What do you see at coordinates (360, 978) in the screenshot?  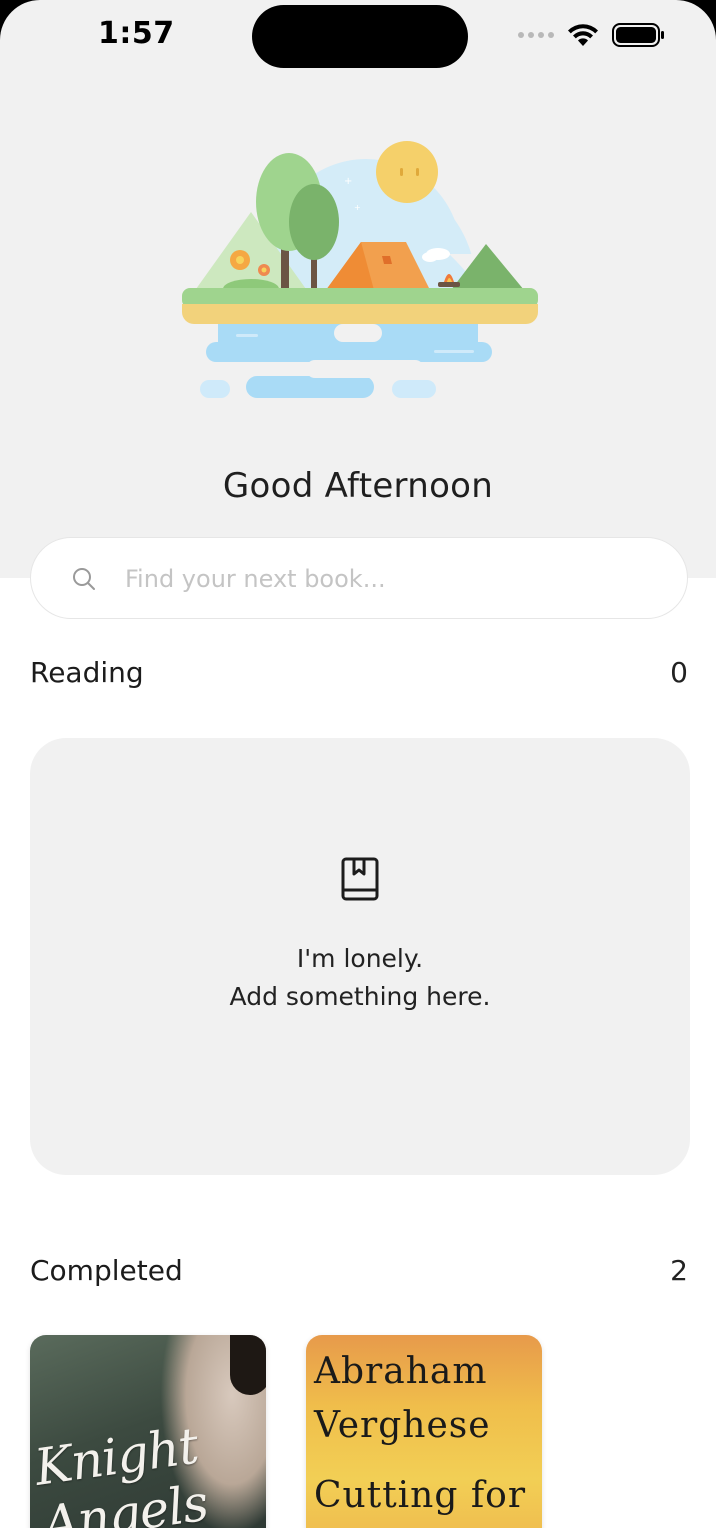 I see `empty-state-message: I'm lonely. Add something here.` at bounding box center [360, 978].